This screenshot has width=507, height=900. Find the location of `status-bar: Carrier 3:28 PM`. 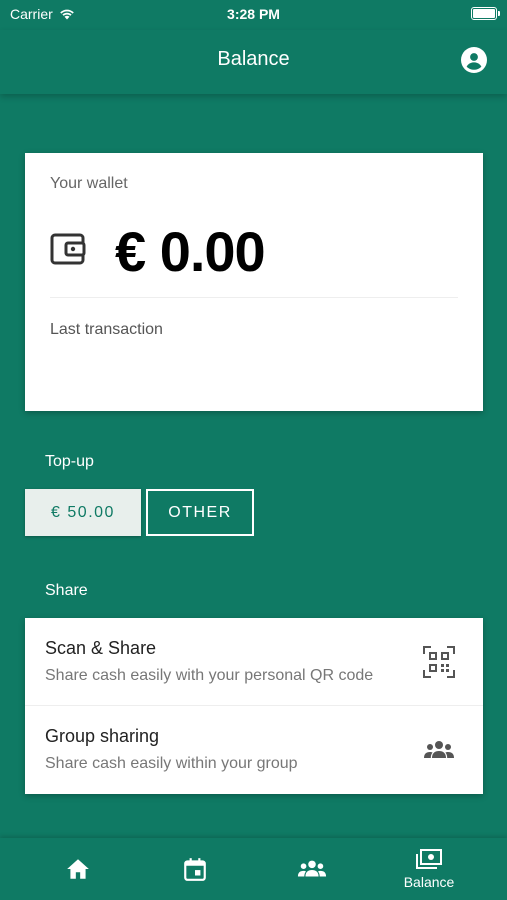

status-bar: Carrier 3:28 PM is located at coordinates (253, 15).